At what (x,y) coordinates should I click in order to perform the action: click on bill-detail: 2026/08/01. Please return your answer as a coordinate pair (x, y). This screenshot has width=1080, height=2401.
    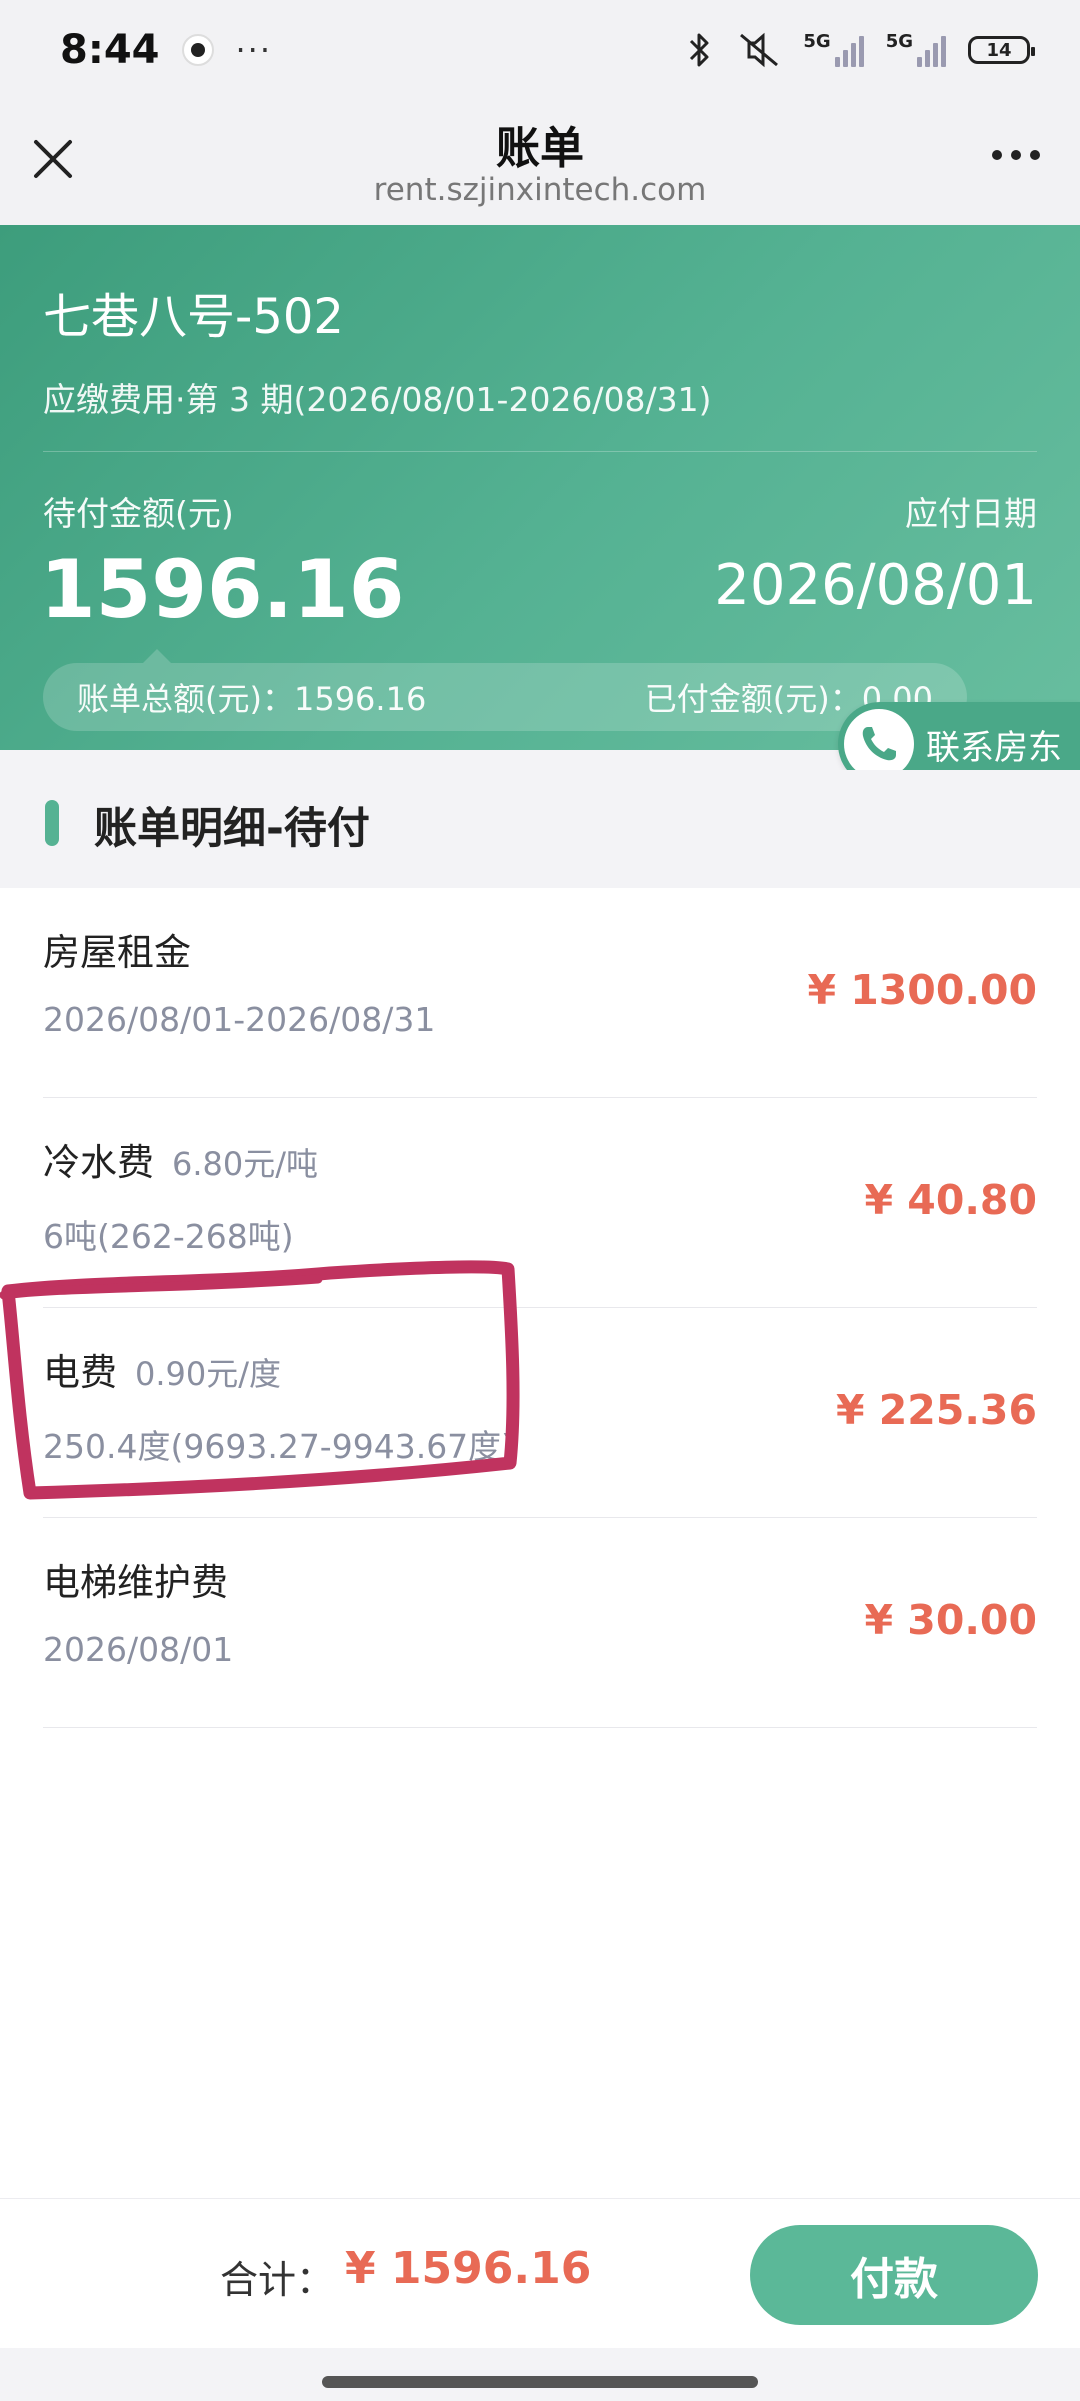
    Looking at the image, I should click on (138, 1649).